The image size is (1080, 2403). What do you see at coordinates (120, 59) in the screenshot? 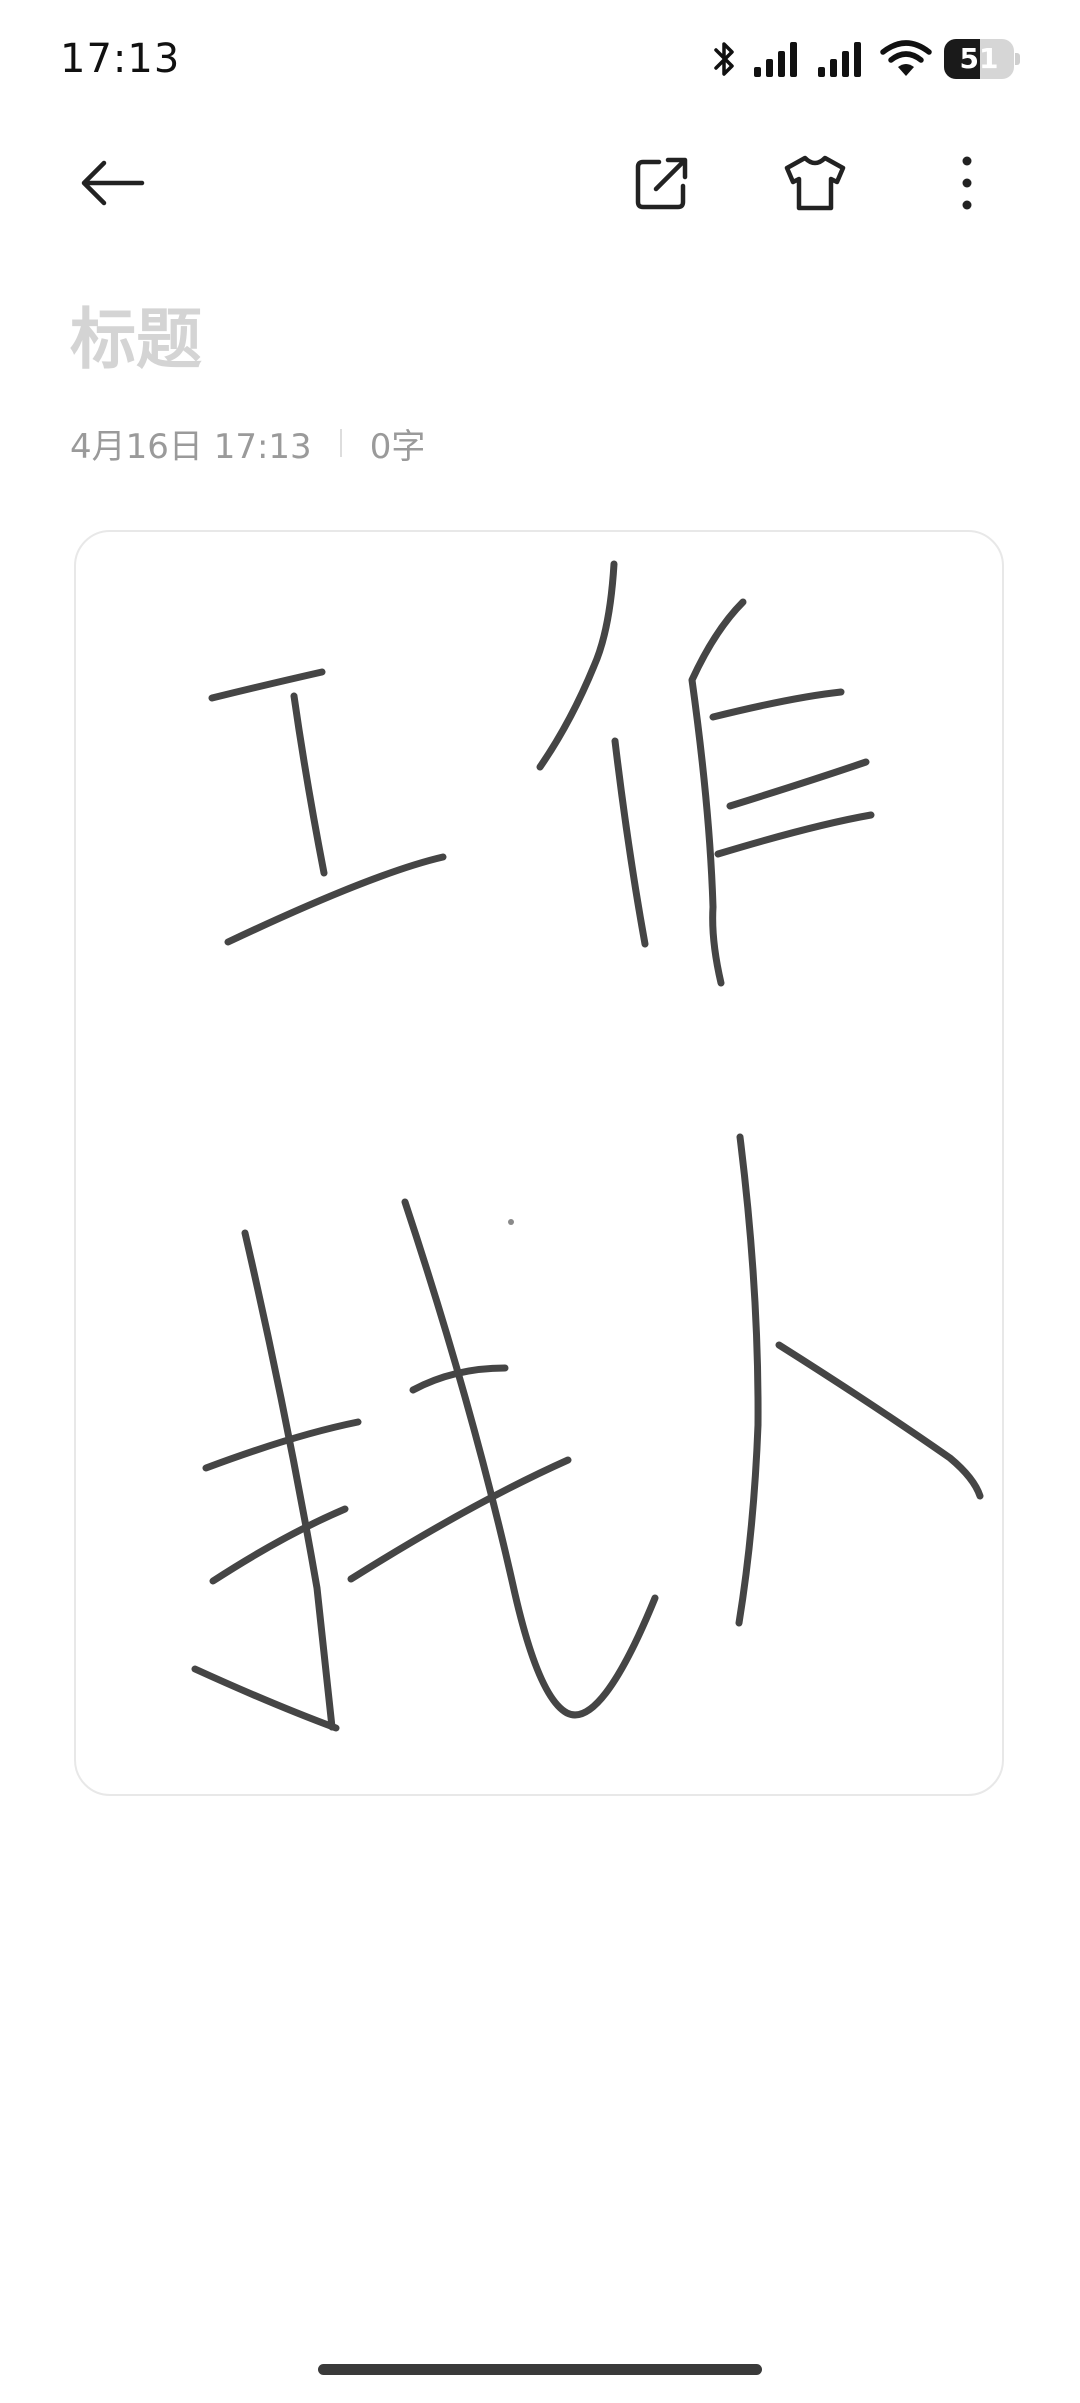
I see `status-time: 17:13` at bounding box center [120, 59].